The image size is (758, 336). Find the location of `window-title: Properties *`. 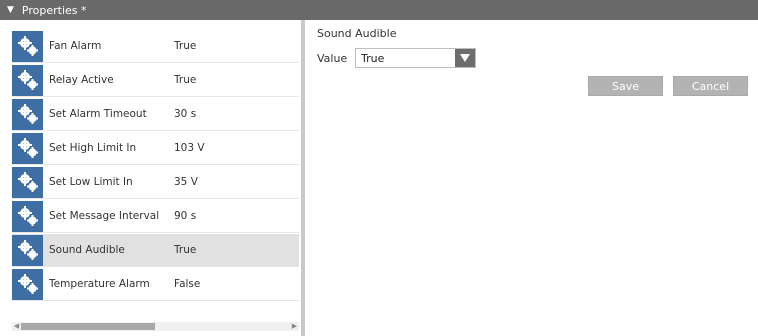

window-title: Properties * is located at coordinates (54, 10).